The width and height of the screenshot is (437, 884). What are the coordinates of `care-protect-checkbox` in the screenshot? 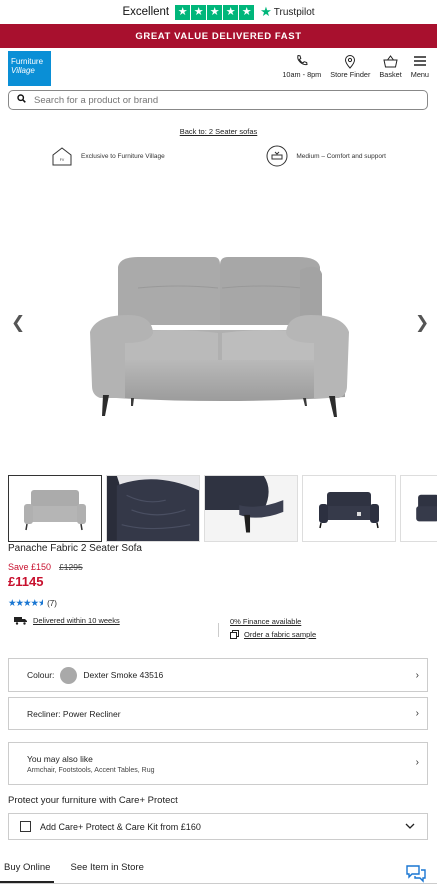 It's located at (25, 826).